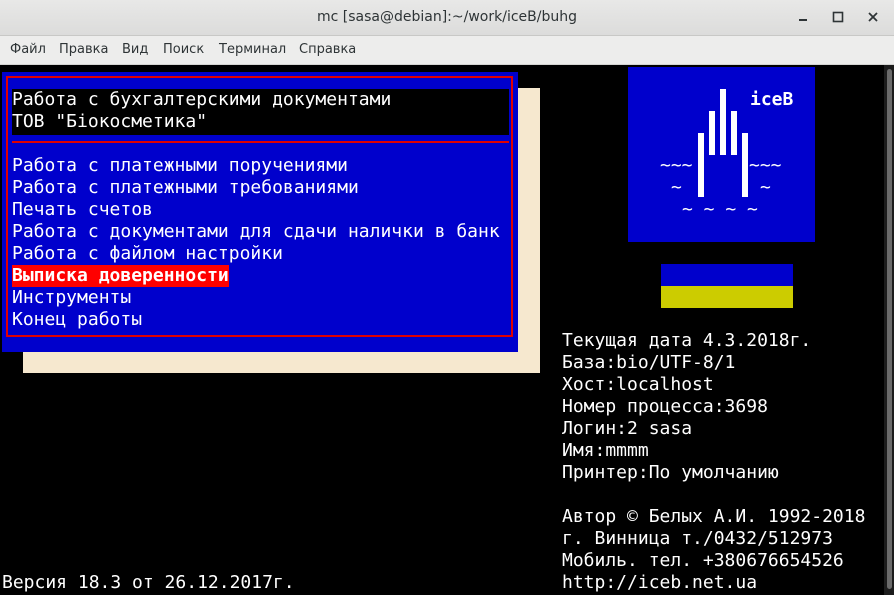 The width and height of the screenshot is (894, 595). Describe the element at coordinates (727, 275) in the screenshot. I see `flag-blue-stripe` at that location.